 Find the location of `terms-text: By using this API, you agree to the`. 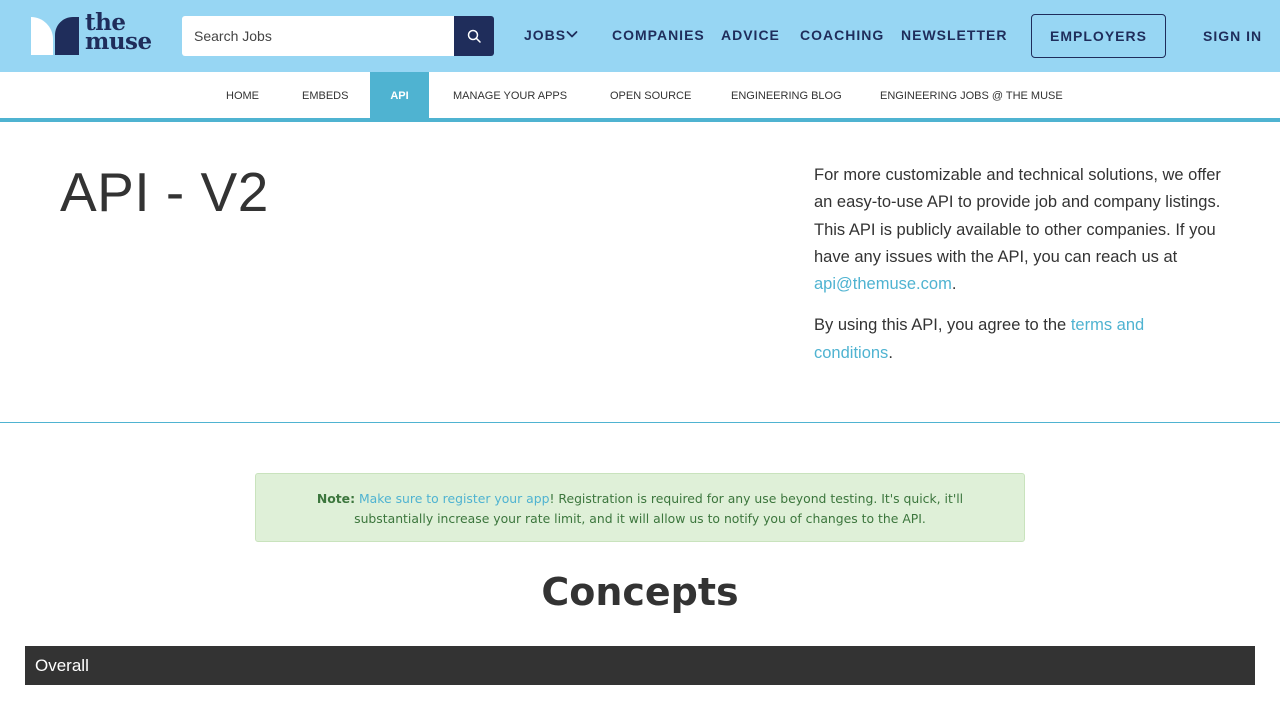

terms-text: By using this API, you agree to the is located at coordinates (942, 325).